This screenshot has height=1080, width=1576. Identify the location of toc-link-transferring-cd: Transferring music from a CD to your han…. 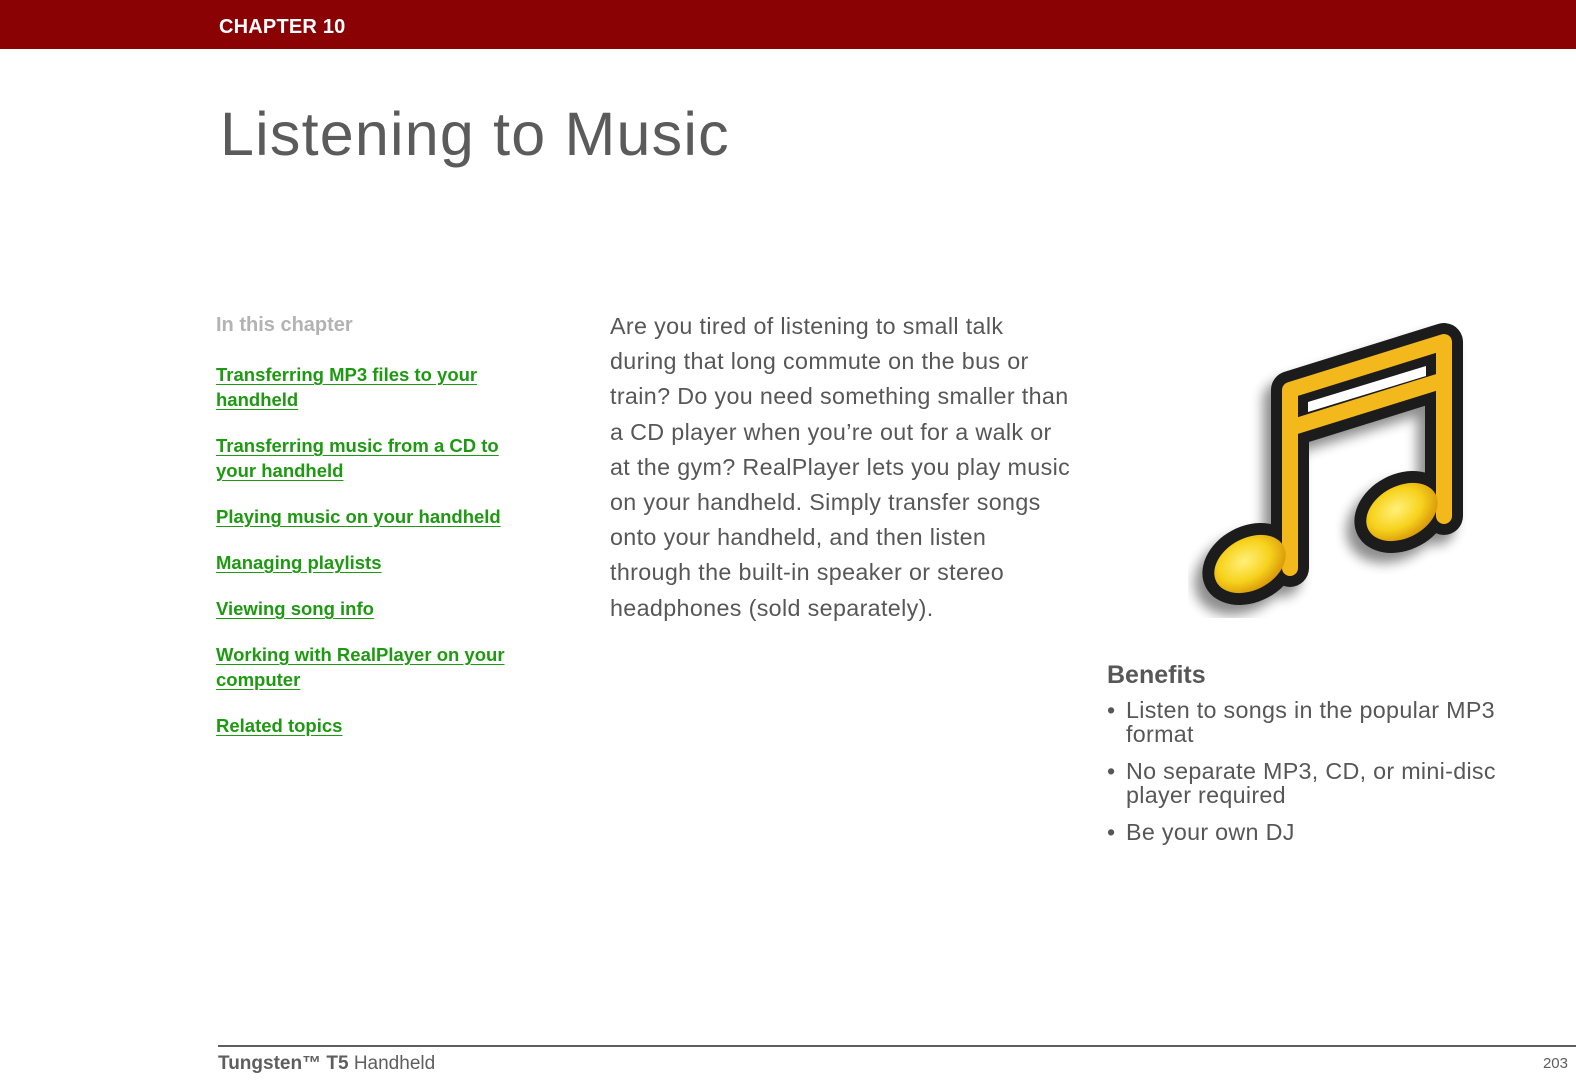
(366, 458).